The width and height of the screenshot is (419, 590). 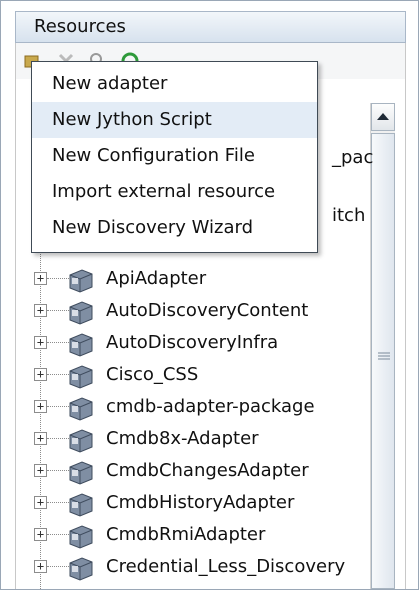 I want to click on hidden-item-label: itch, so click(x=349, y=215).